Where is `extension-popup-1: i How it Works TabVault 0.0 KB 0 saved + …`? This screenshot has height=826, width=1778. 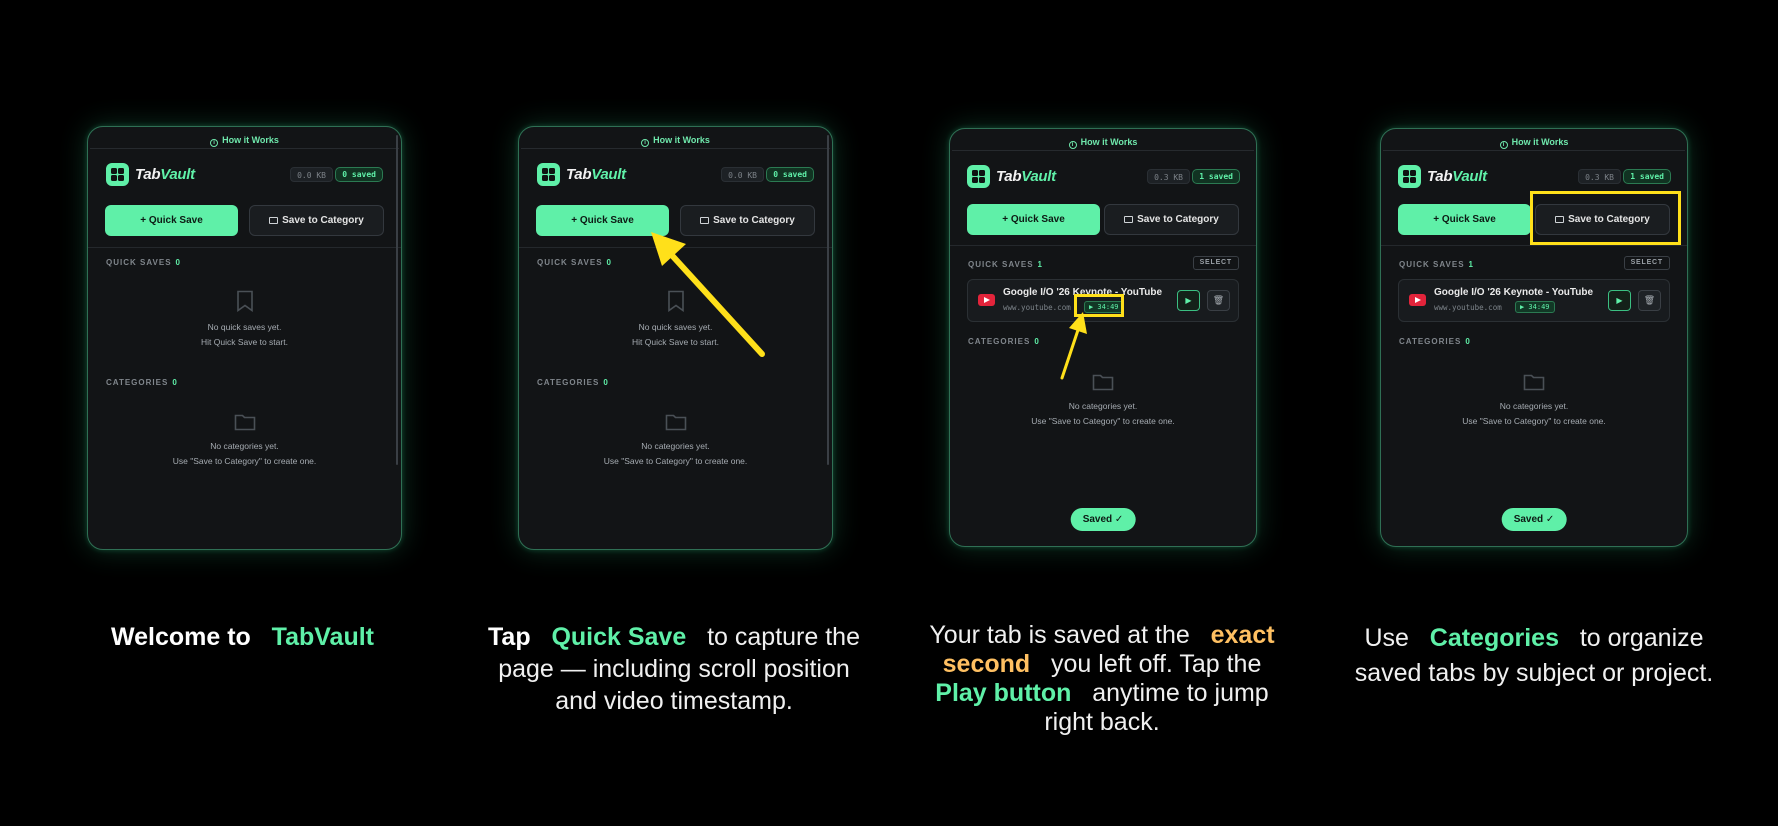 extension-popup-1: i How it Works TabVault 0.0 KB 0 saved + … is located at coordinates (244, 338).